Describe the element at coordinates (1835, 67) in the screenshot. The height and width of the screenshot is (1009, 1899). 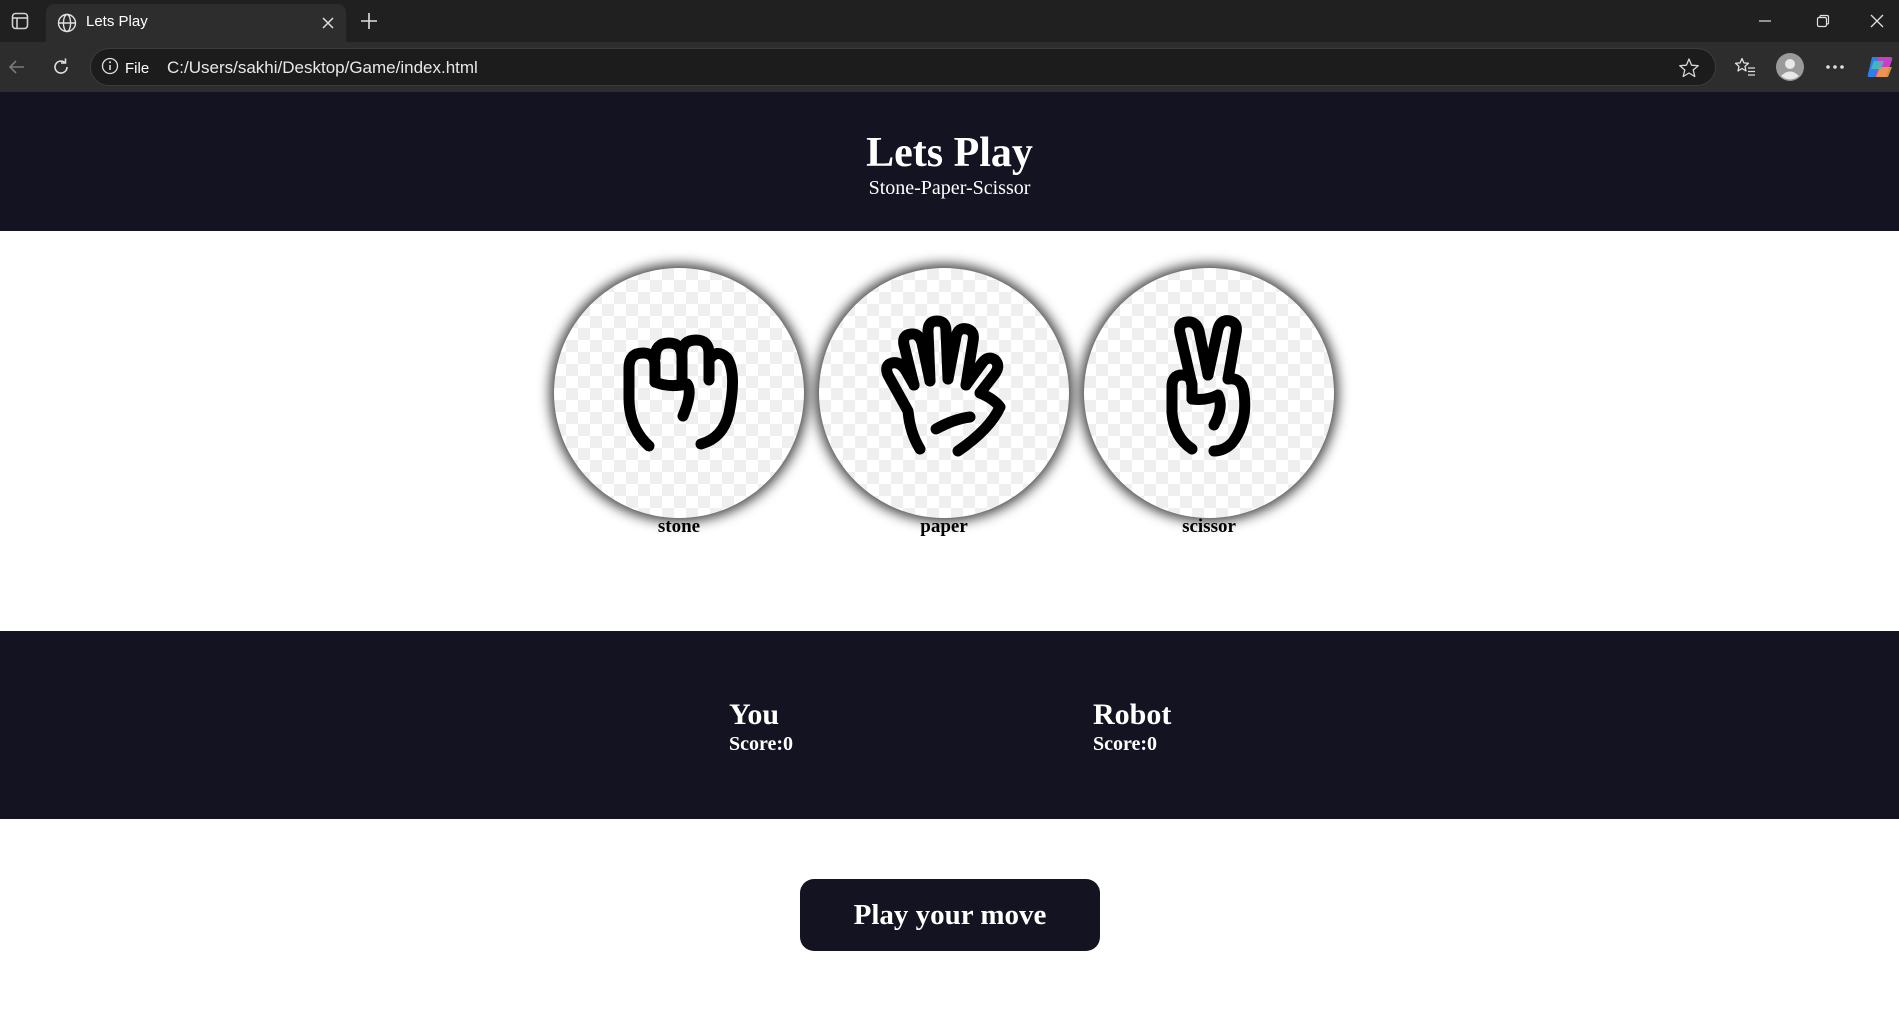
I see `more-icon` at that location.